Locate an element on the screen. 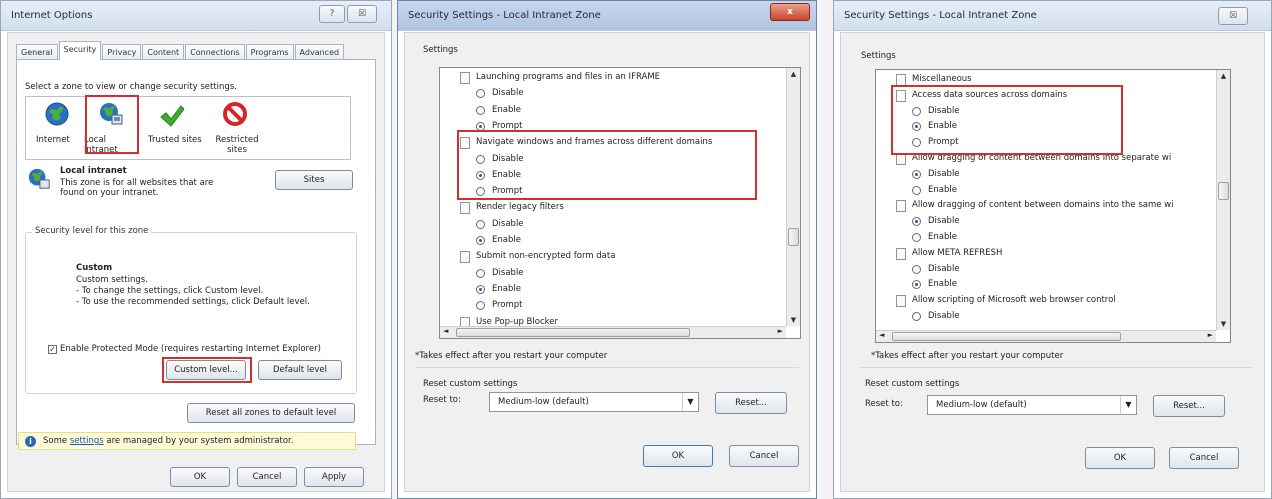 The image size is (1272, 499). setting-group-label: Use Pop-up Blocker is located at coordinates (517, 321).